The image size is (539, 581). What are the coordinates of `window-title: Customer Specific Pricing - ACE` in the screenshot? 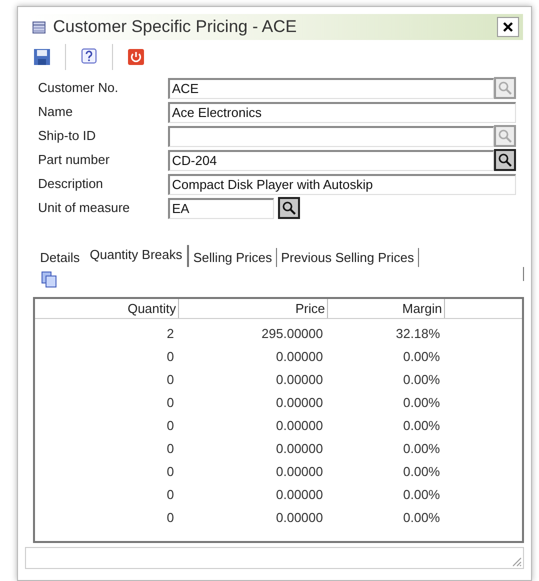 It's located at (175, 27).